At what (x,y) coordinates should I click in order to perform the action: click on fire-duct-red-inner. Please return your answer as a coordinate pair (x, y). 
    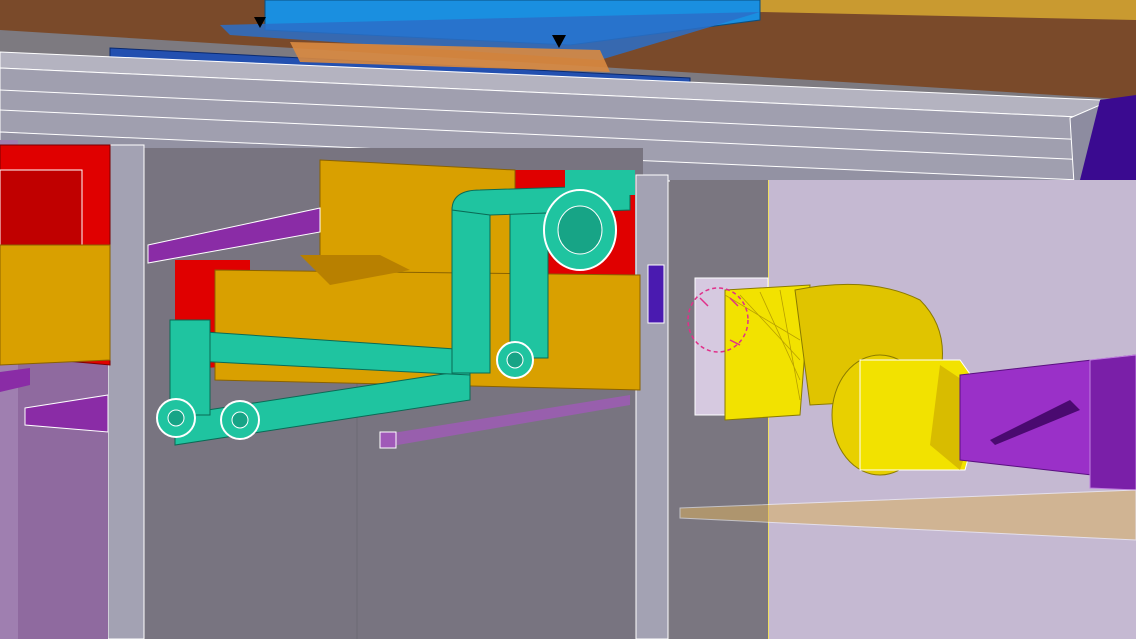
    Looking at the image, I should click on (41, 209).